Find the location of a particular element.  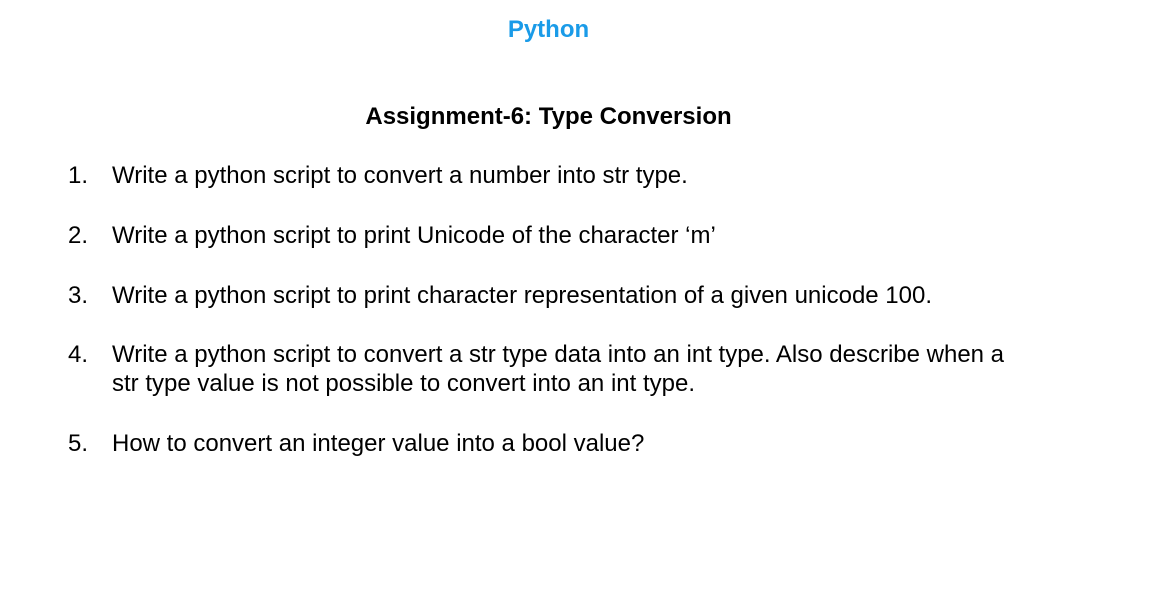

question-number: 4. is located at coordinates (78, 354).